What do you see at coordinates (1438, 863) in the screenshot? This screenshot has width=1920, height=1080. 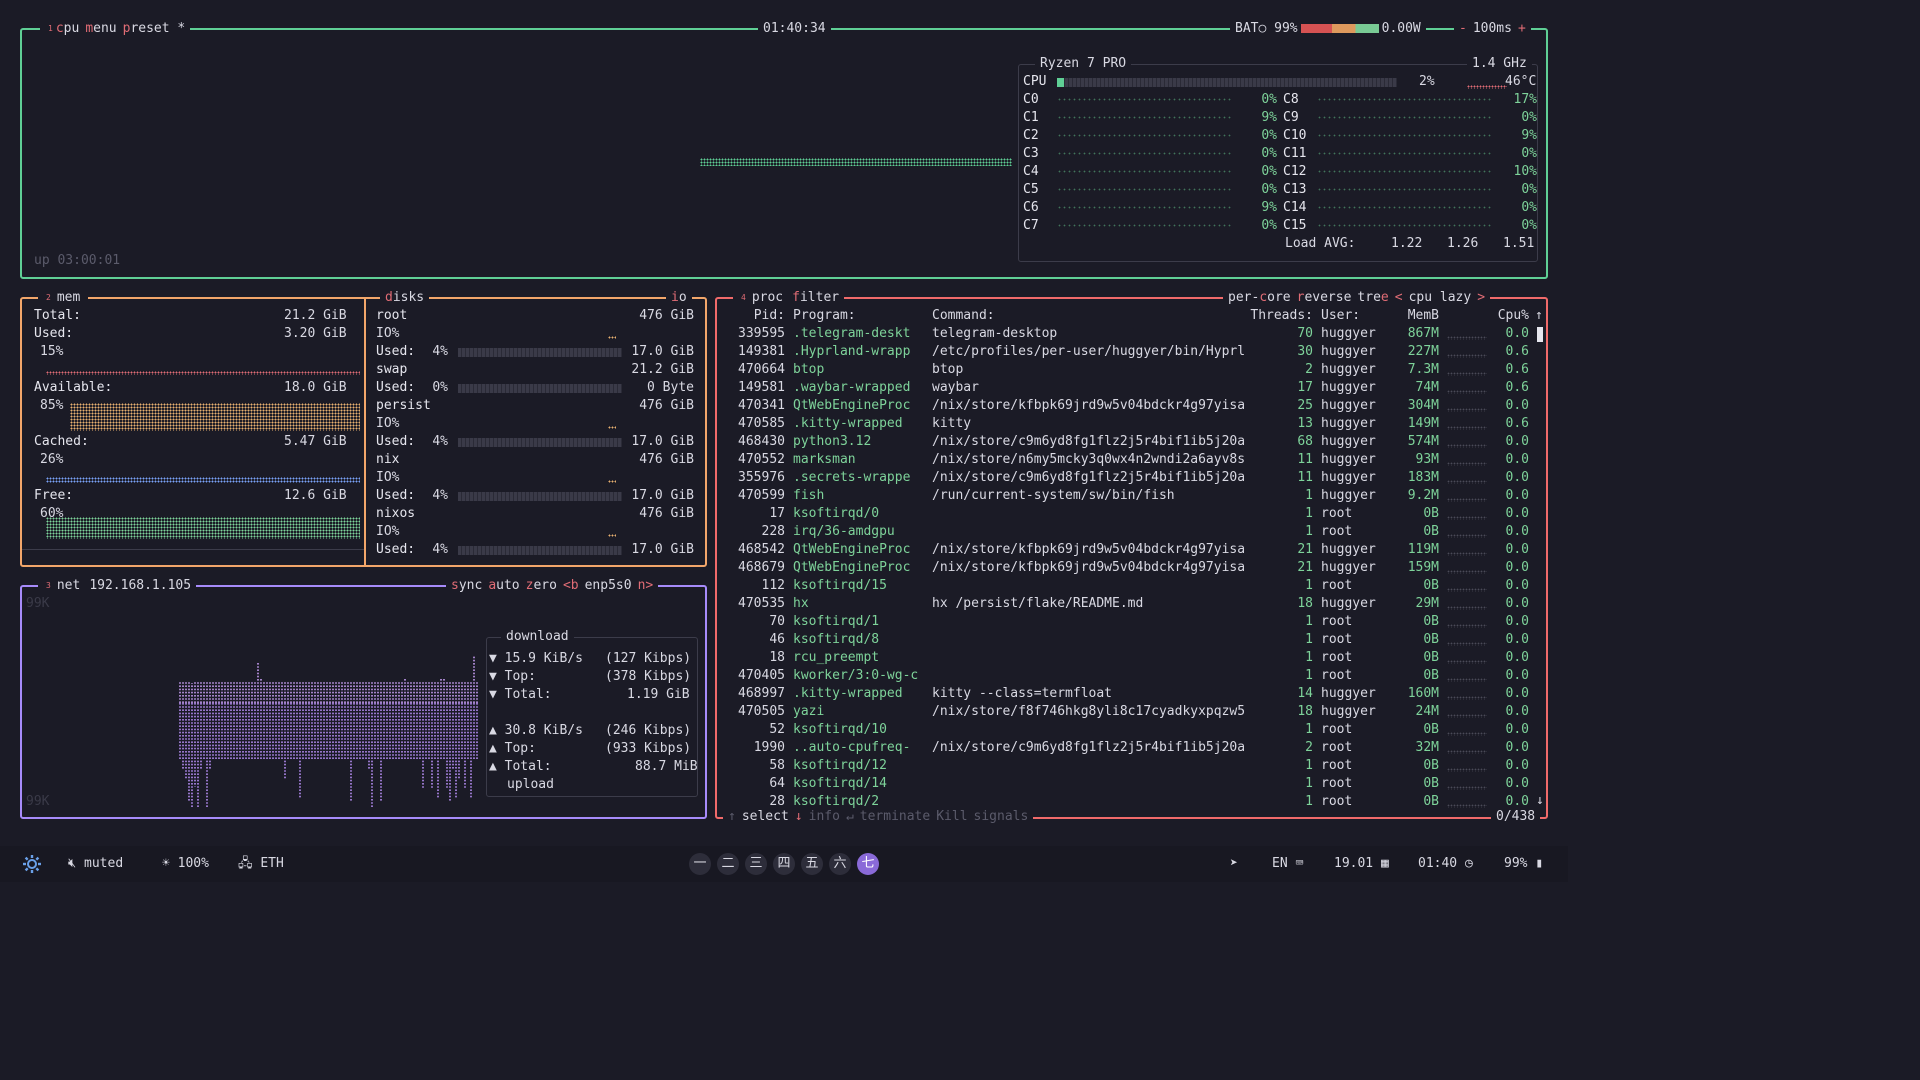 I see `time: 01:40` at bounding box center [1438, 863].